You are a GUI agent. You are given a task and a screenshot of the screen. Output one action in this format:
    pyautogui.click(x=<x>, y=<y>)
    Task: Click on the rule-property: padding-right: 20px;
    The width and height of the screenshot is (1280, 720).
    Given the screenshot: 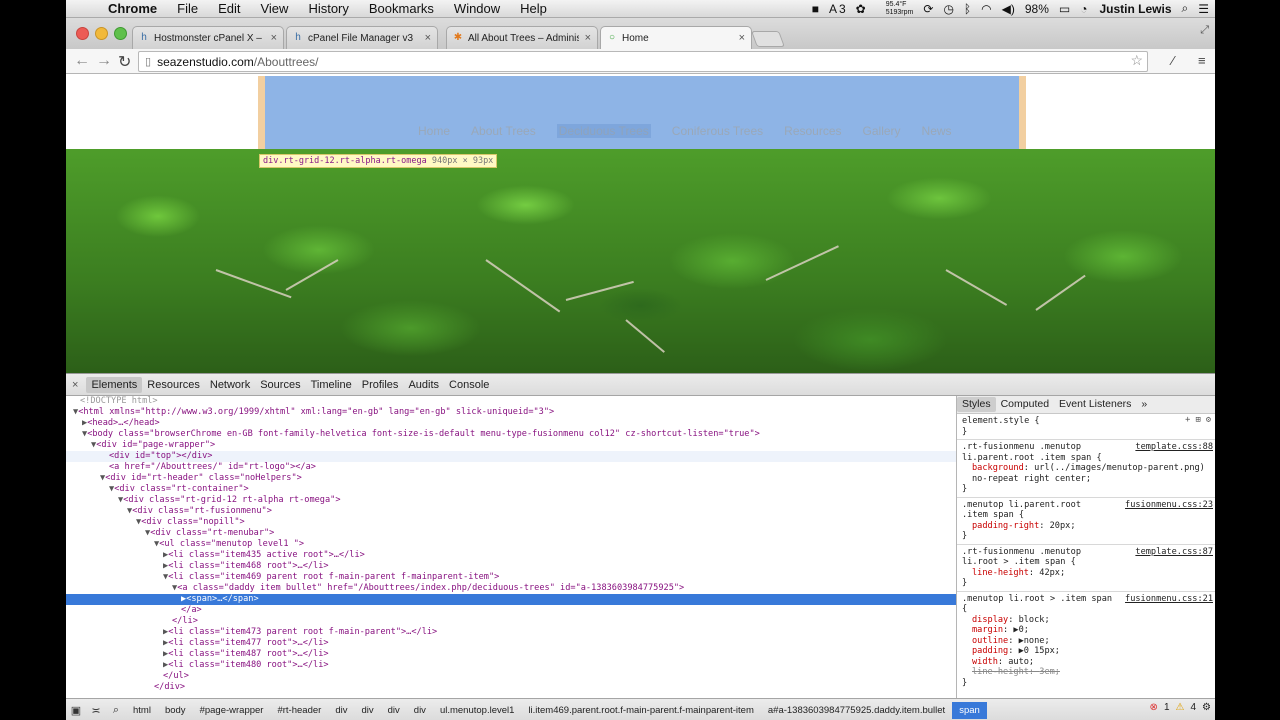 What is the action you would take?
    pyautogui.click(x=1086, y=526)
    